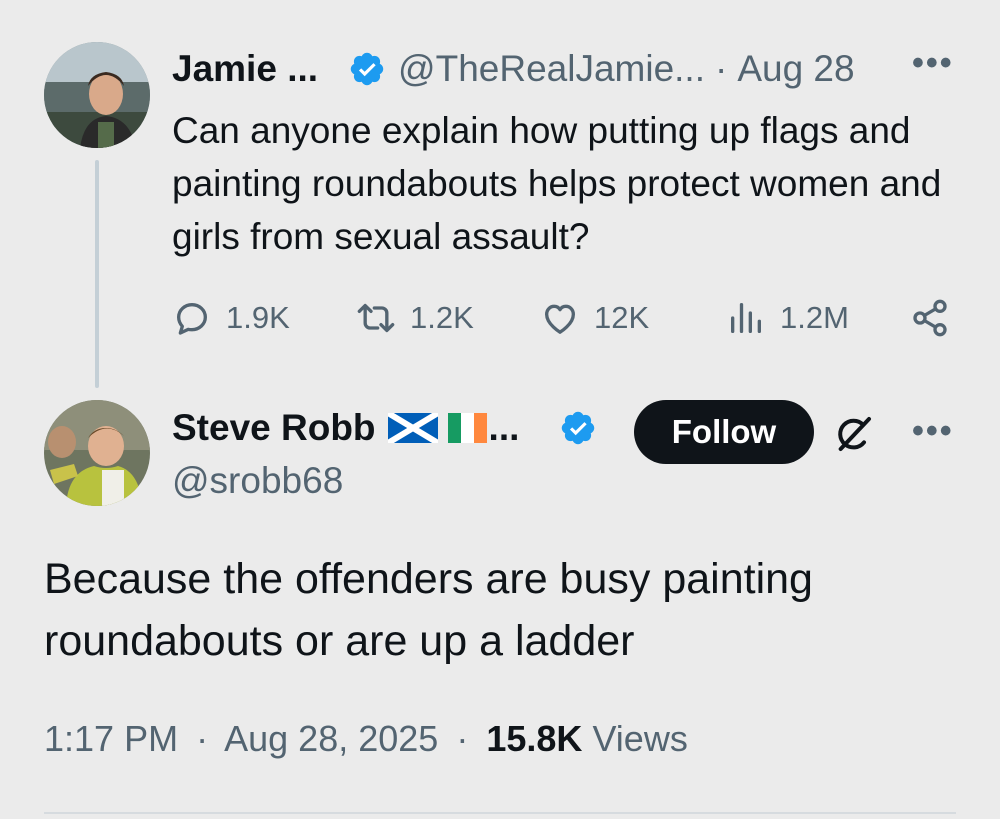 Image resolution: width=1000 pixels, height=819 pixels. I want to click on share-button, so click(930, 318).